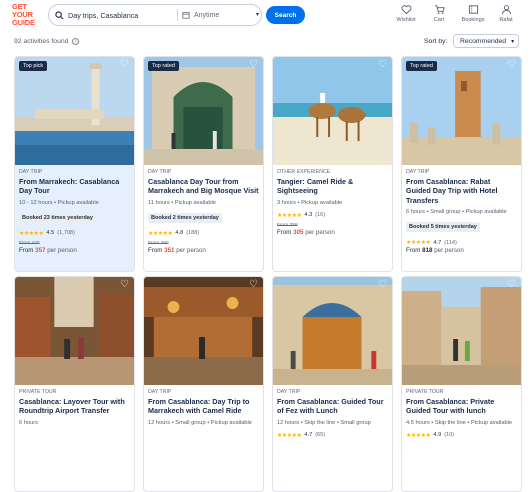 The image size is (530, 492). I want to click on rating: ★★★★★ 4.8 (188), so click(203, 233).